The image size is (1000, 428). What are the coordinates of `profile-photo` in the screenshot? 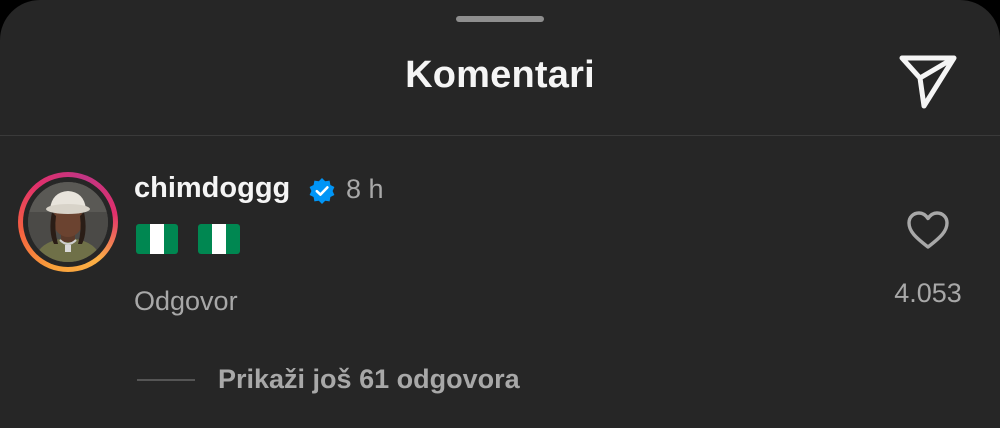 It's located at (68, 222).